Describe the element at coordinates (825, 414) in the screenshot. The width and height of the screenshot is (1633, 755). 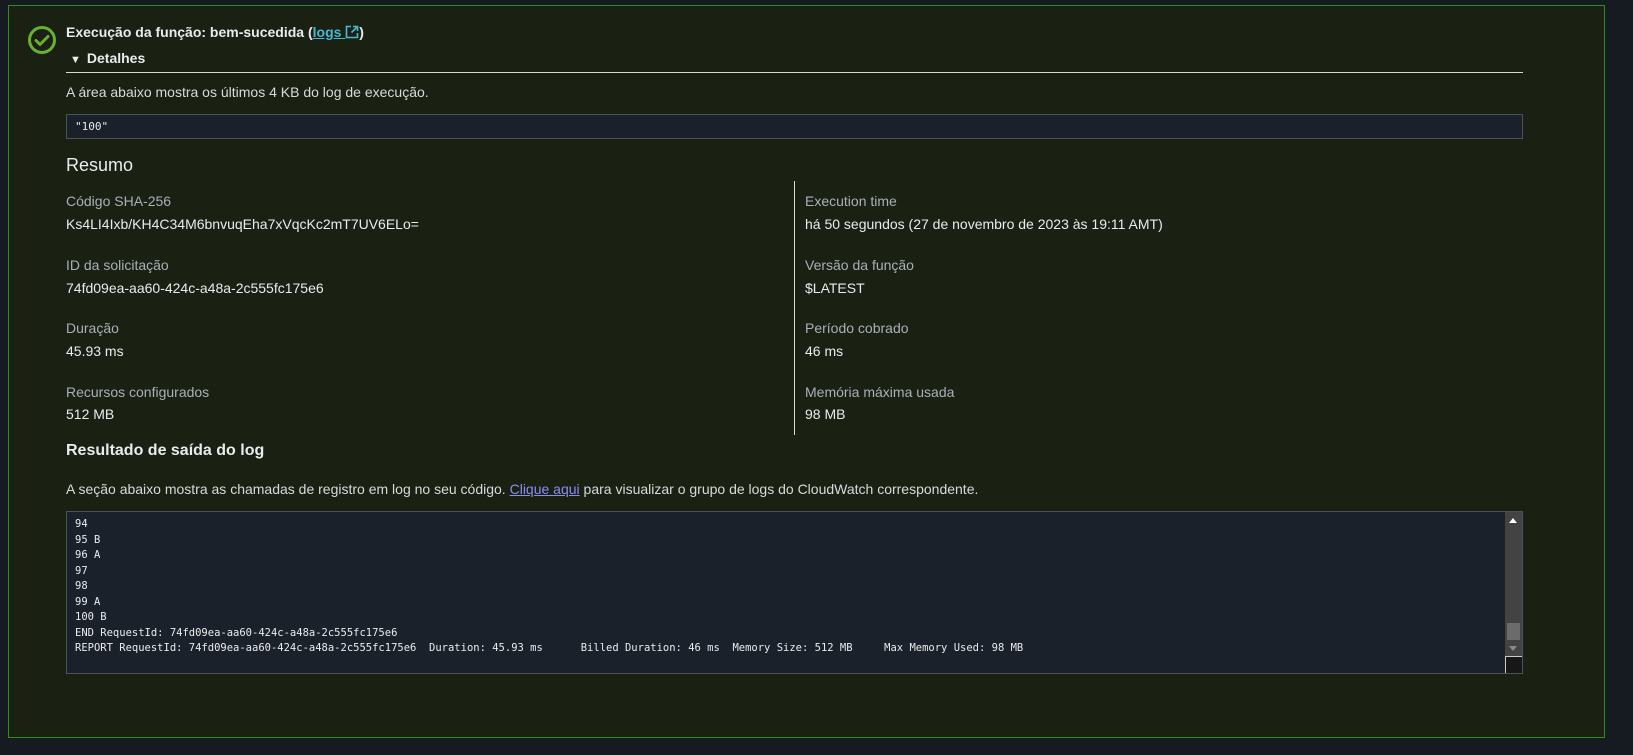
I see `max-memory-value: 98 MB` at that location.